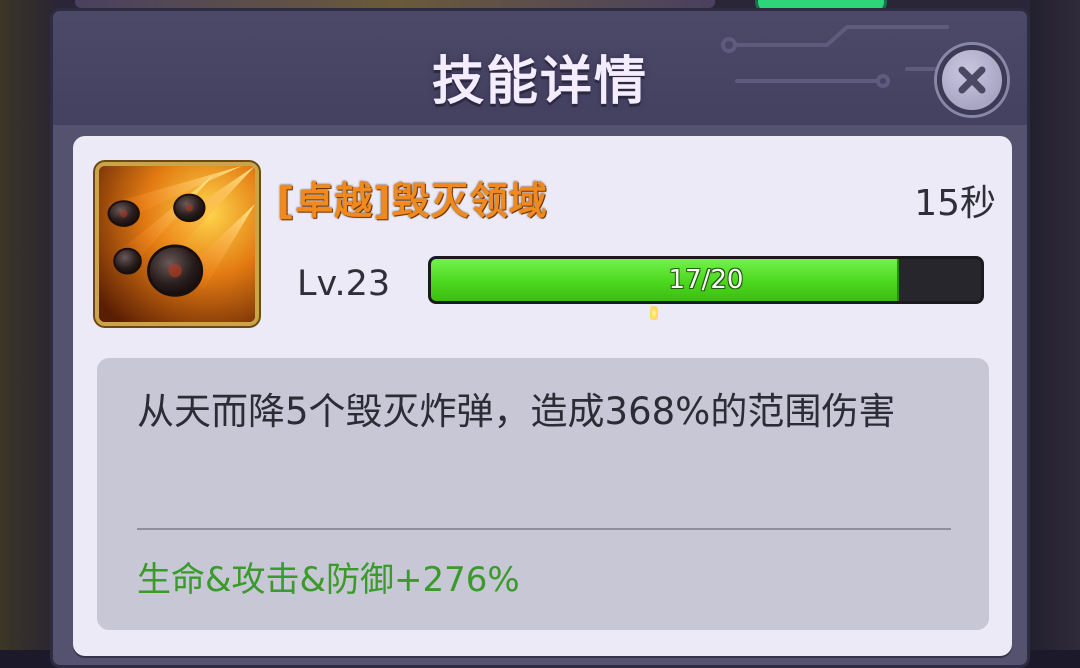  Describe the element at coordinates (1055, 325) in the screenshot. I see `backdrop-right` at that location.